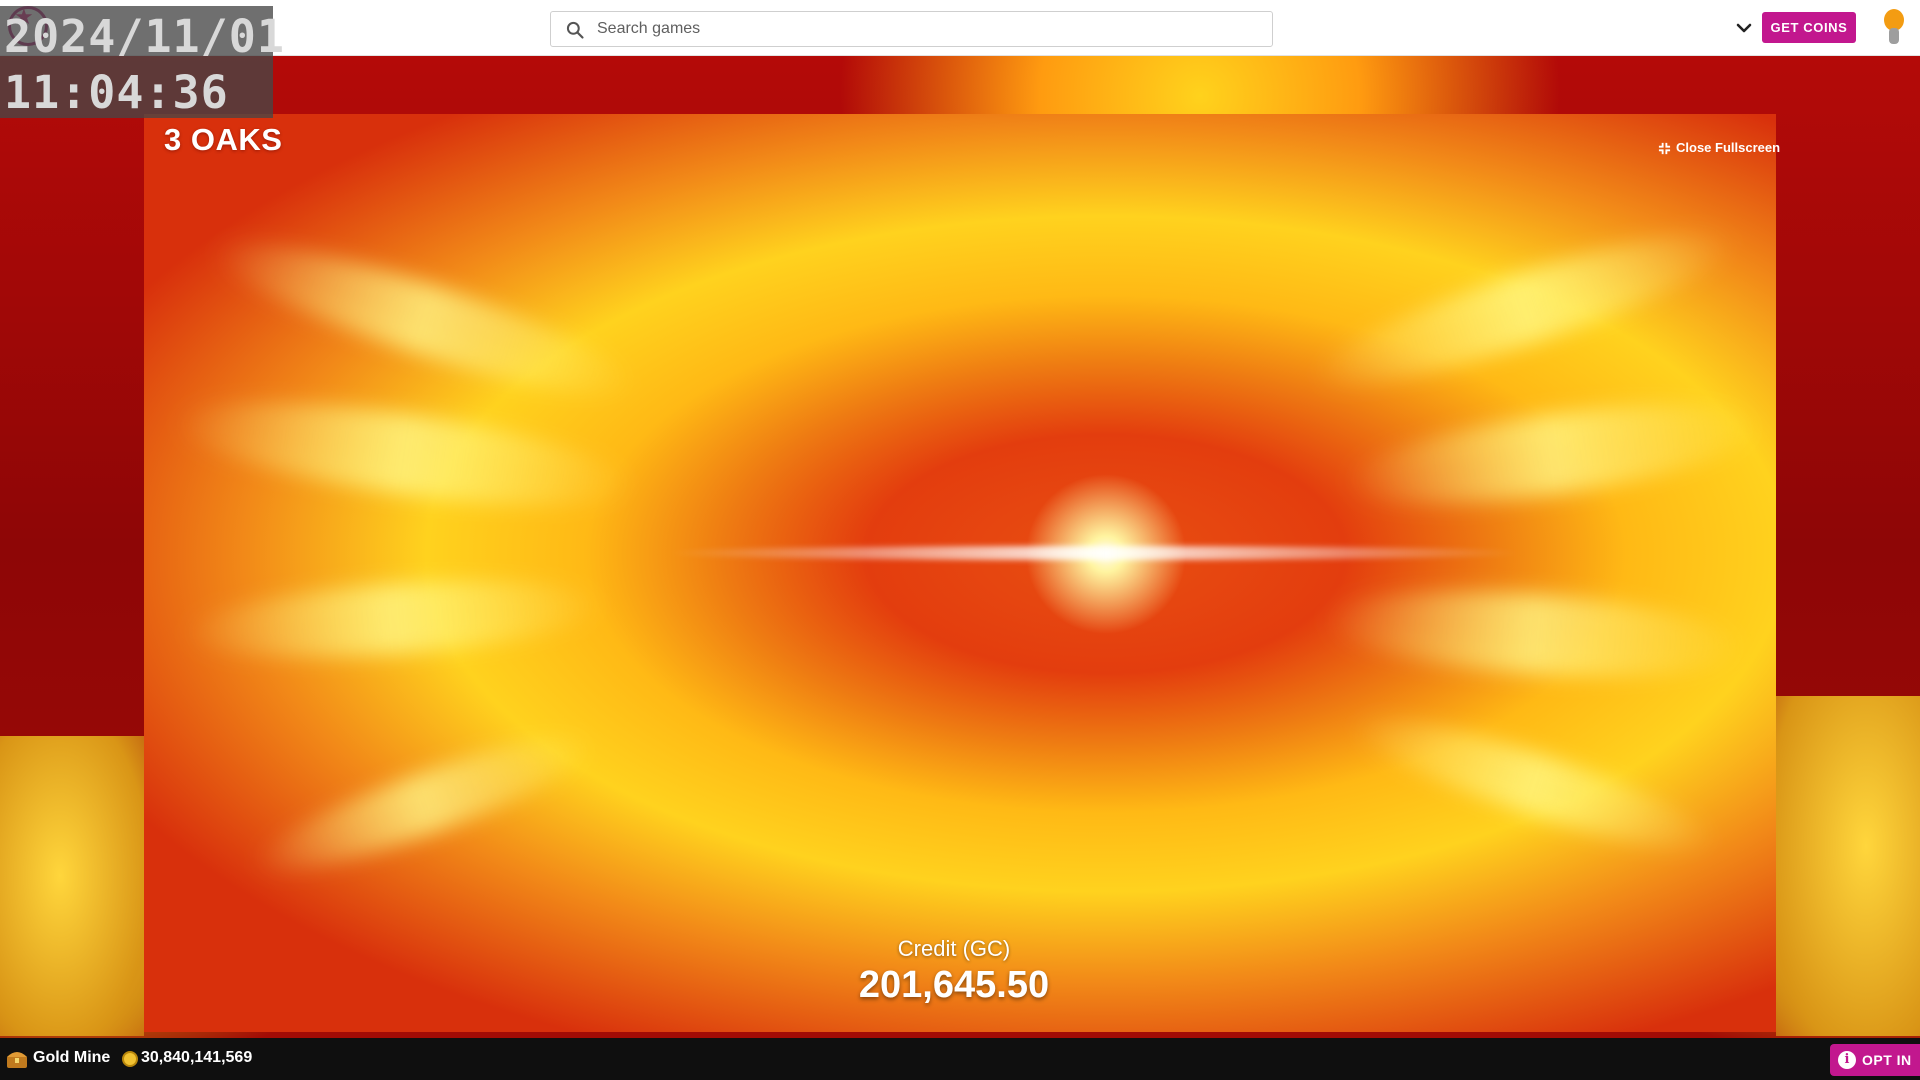 This screenshot has height=1080, width=1920. What do you see at coordinates (575, 30) in the screenshot?
I see `search-icon` at bounding box center [575, 30].